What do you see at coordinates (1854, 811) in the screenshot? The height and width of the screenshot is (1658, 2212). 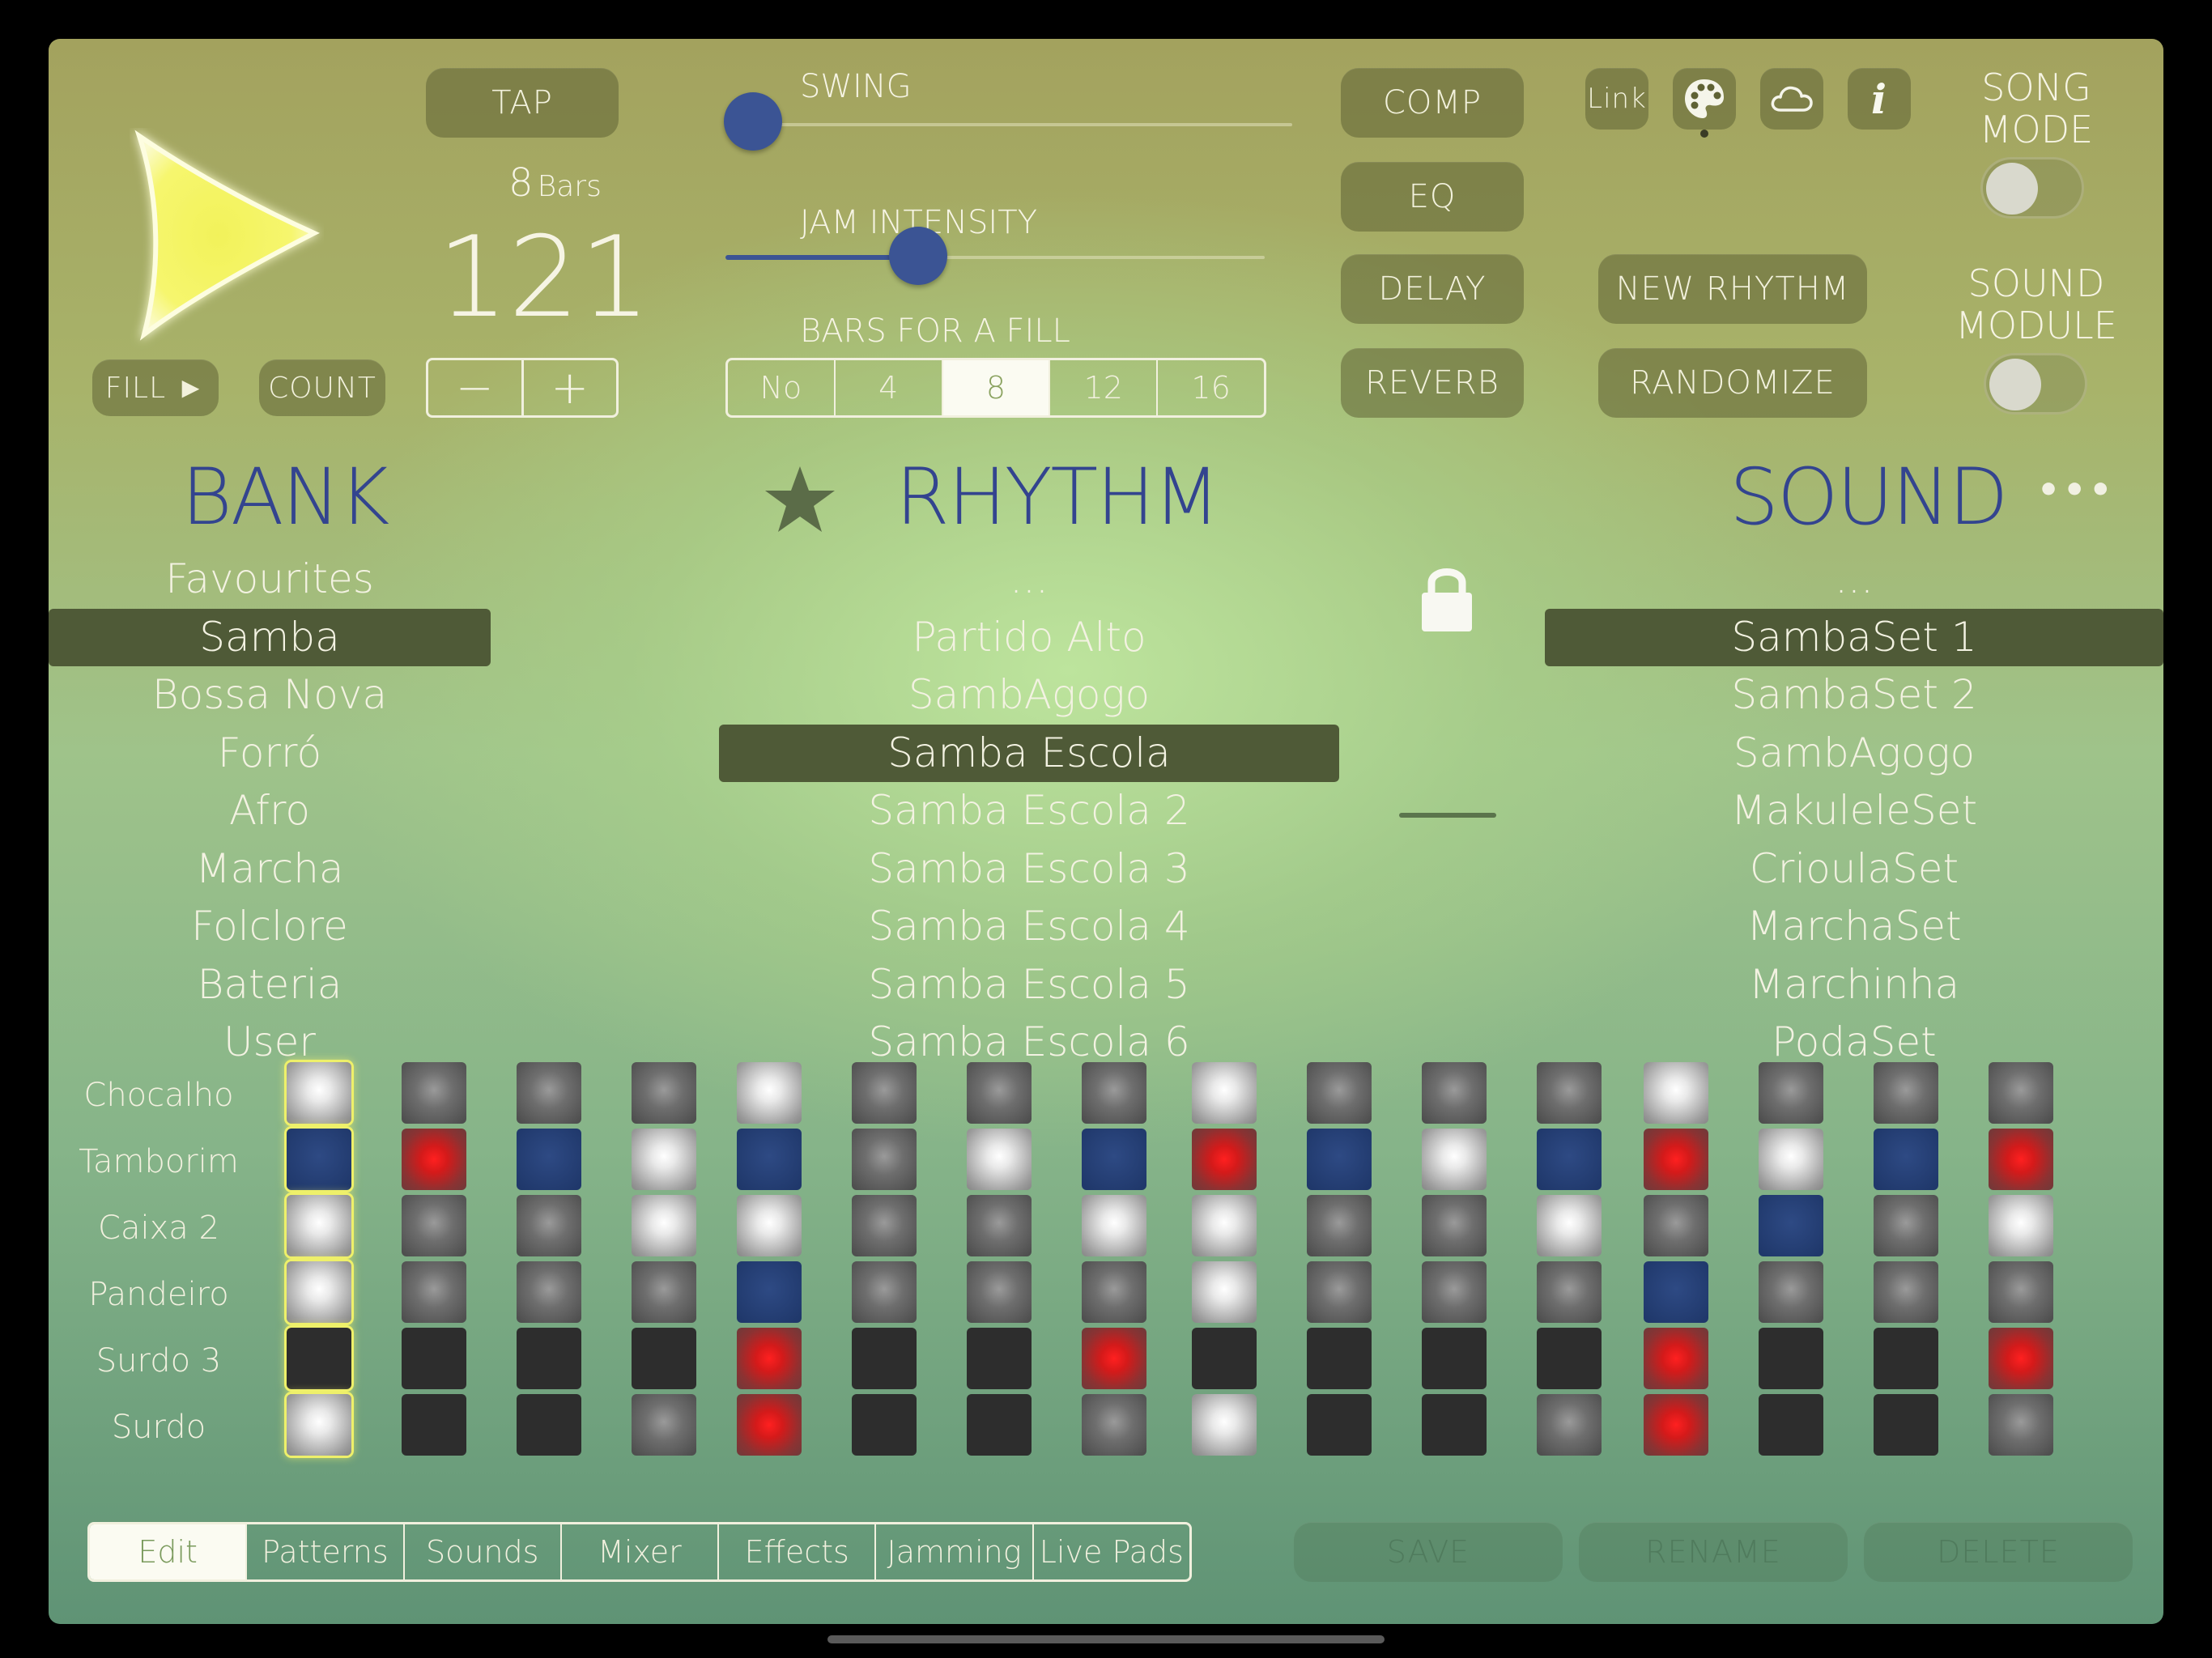 I see `sound-item-makuleleset: MakuleleSet` at bounding box center [1854, 811].